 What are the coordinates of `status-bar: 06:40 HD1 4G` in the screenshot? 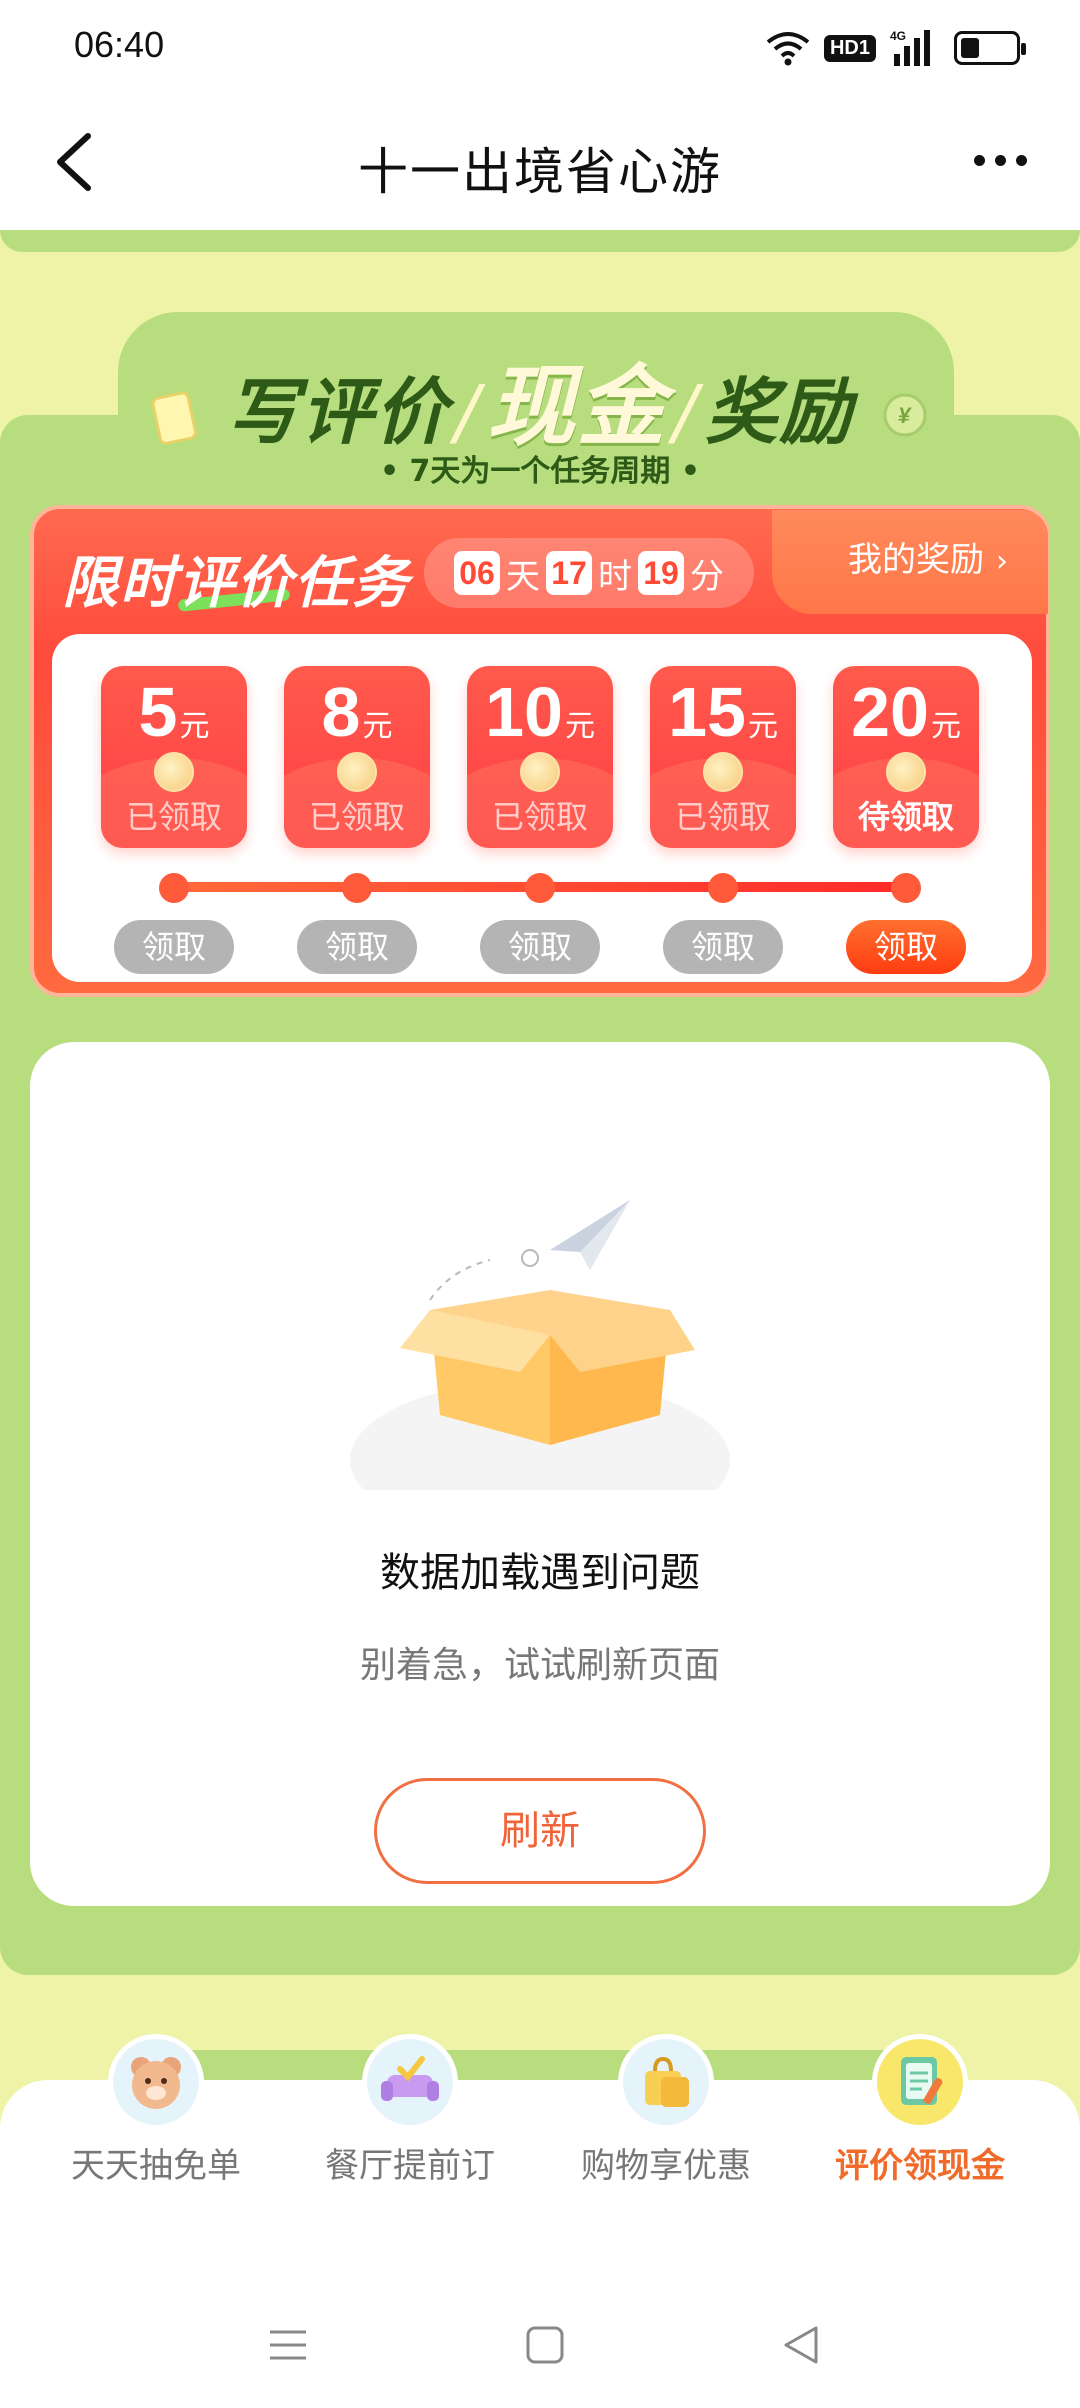 It's located at (540, 48).